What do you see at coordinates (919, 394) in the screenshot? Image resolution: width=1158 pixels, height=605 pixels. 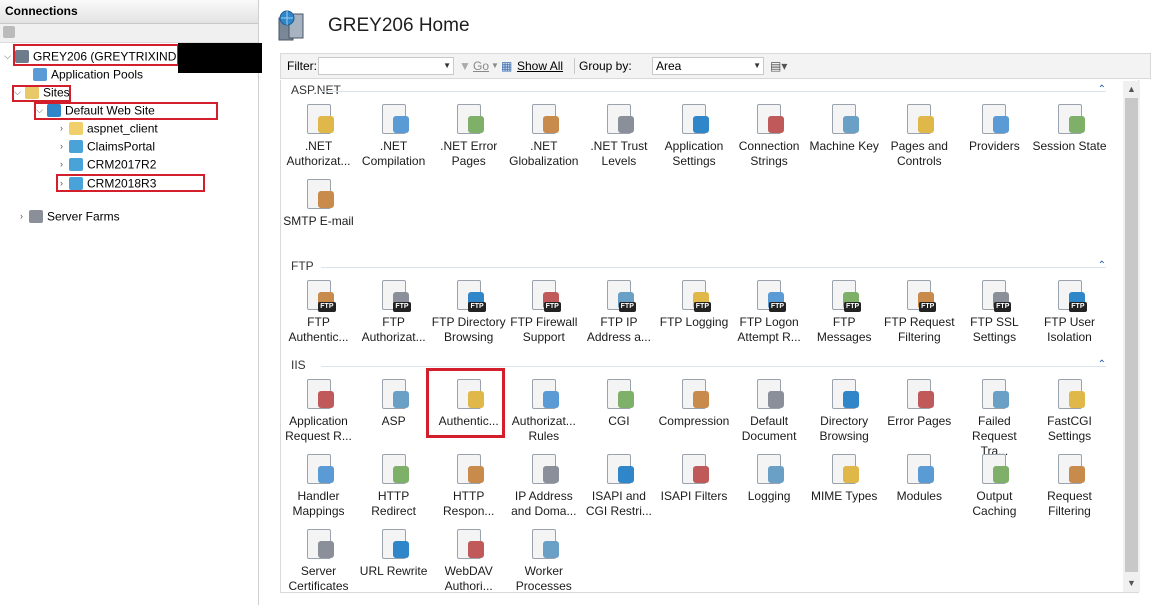 I see `error-pages-icon` at bounding box center [919, 394].